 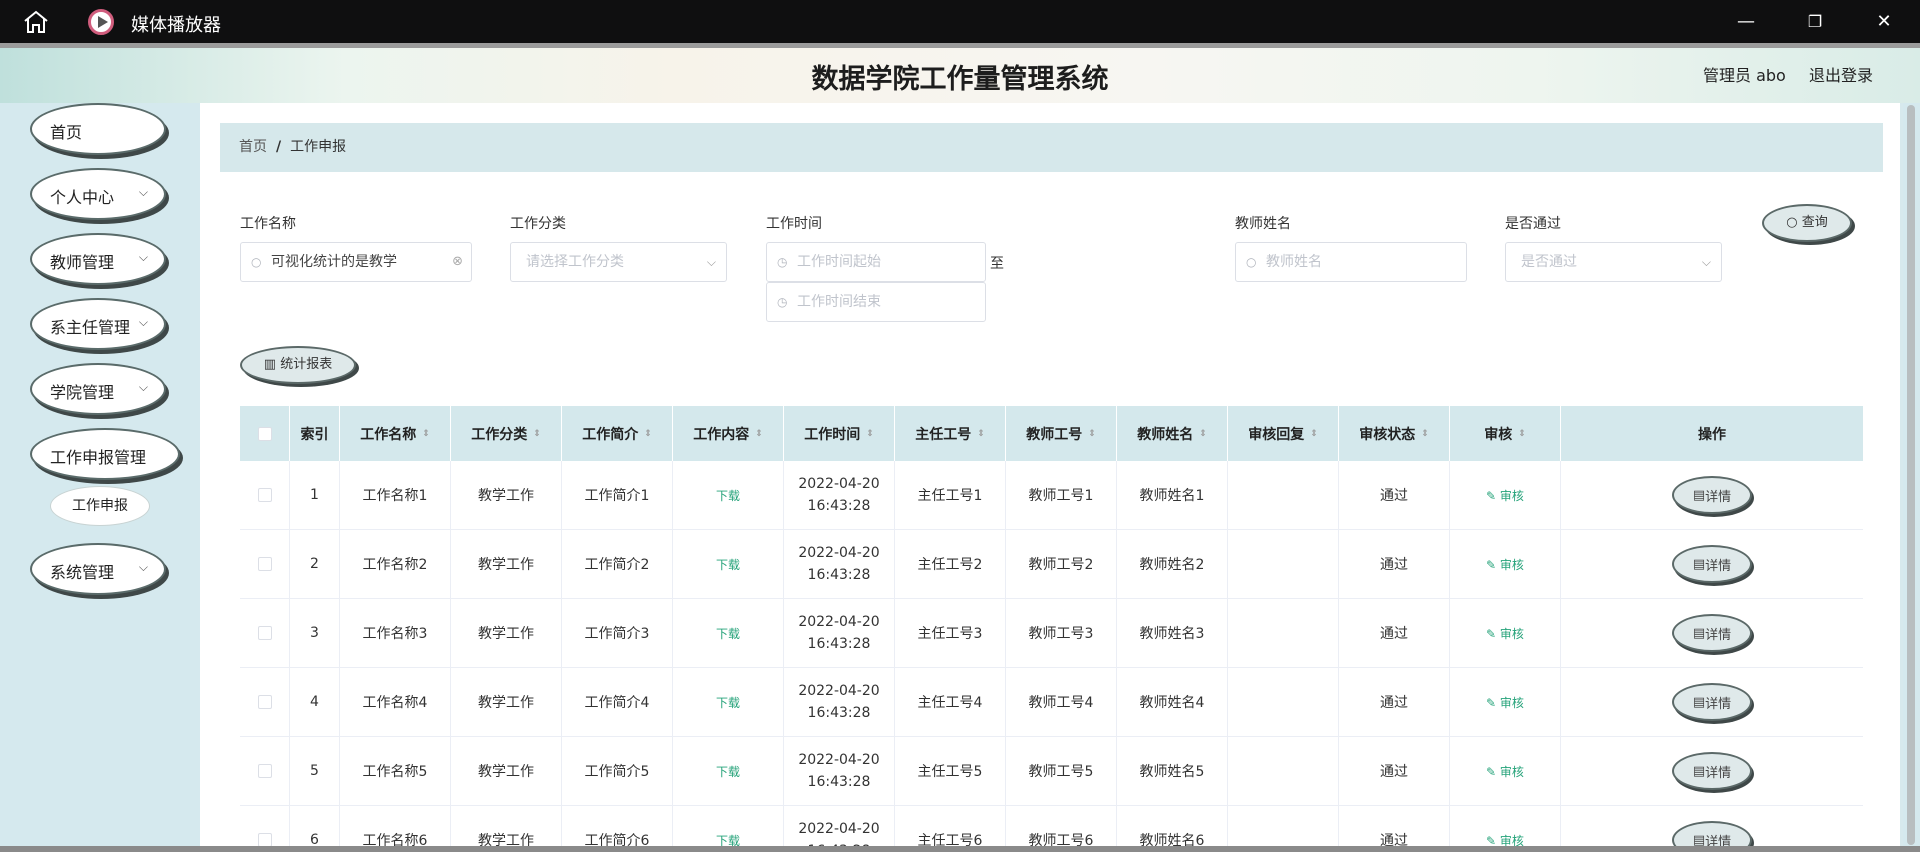 I want to click on work-intro-cell: 工作简介3, so click(x=617, y=633).